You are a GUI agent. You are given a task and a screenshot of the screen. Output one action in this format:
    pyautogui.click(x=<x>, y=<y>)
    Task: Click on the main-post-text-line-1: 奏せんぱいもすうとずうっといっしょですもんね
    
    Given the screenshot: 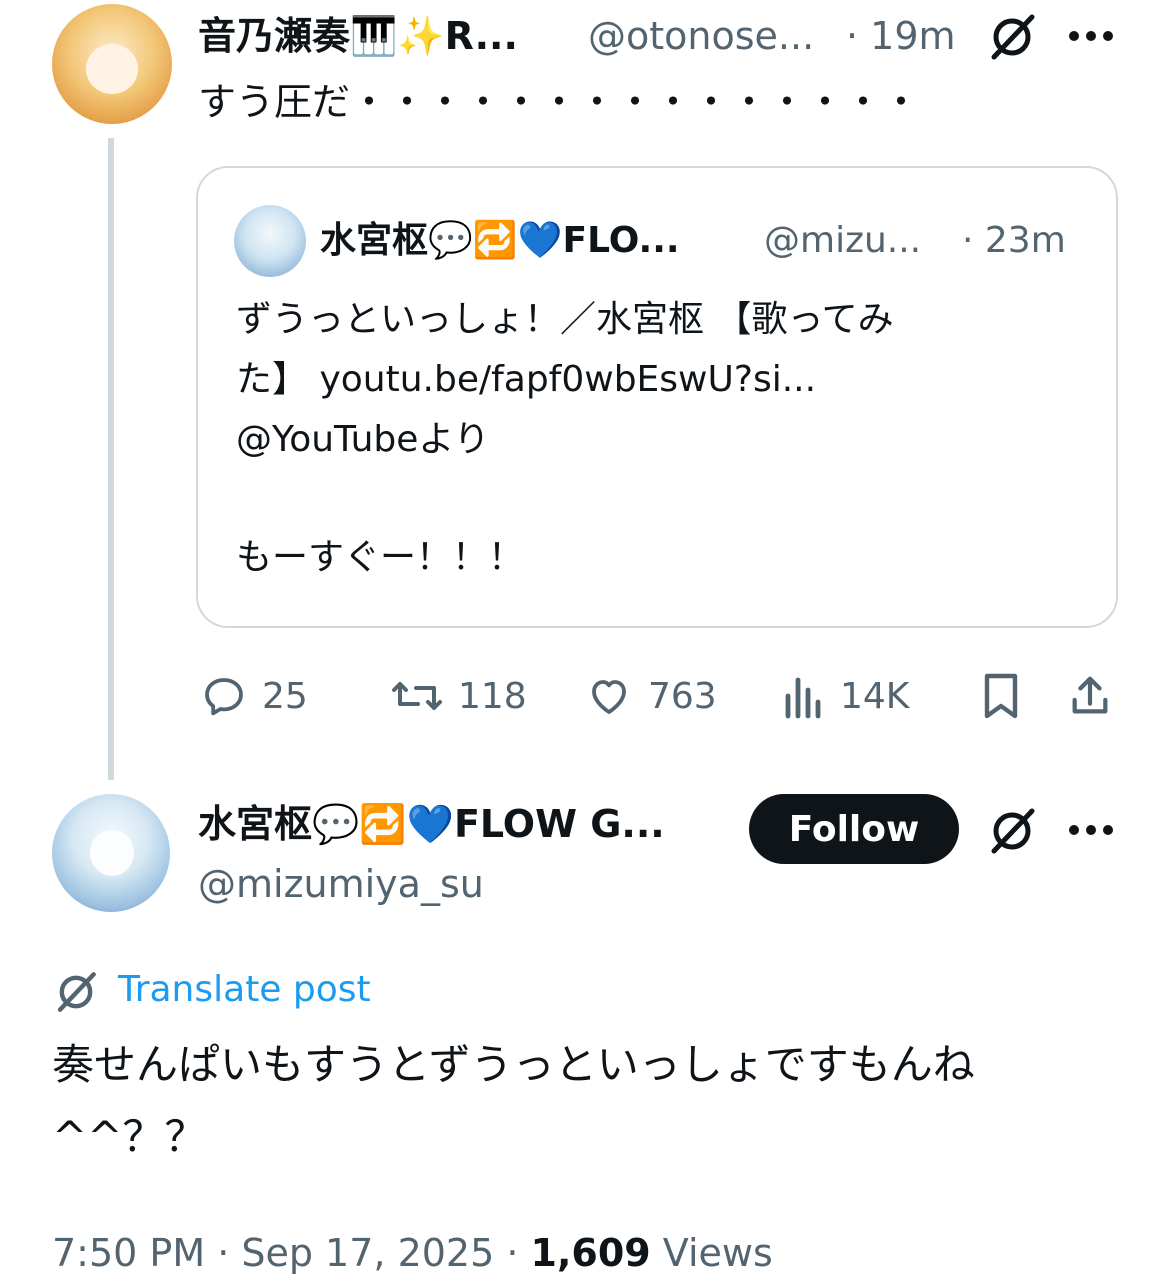 What is the action you would take?
    pyautogui.click(x=513, y=1064)
    